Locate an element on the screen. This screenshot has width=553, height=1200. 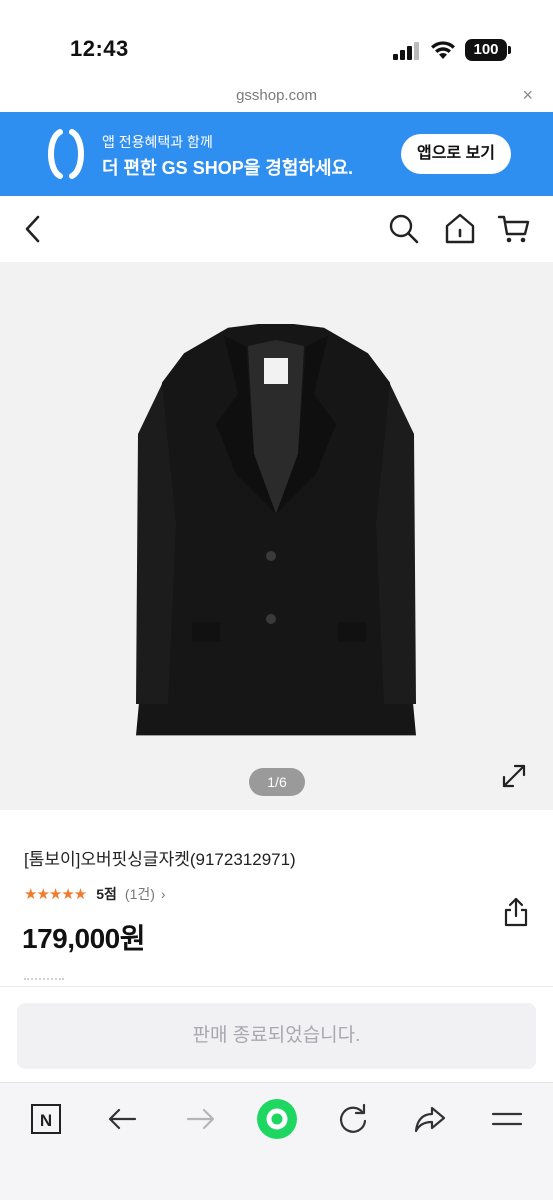
sold-out-button: 판매 종료되었습니다. is located at coordinates (276, 1036).